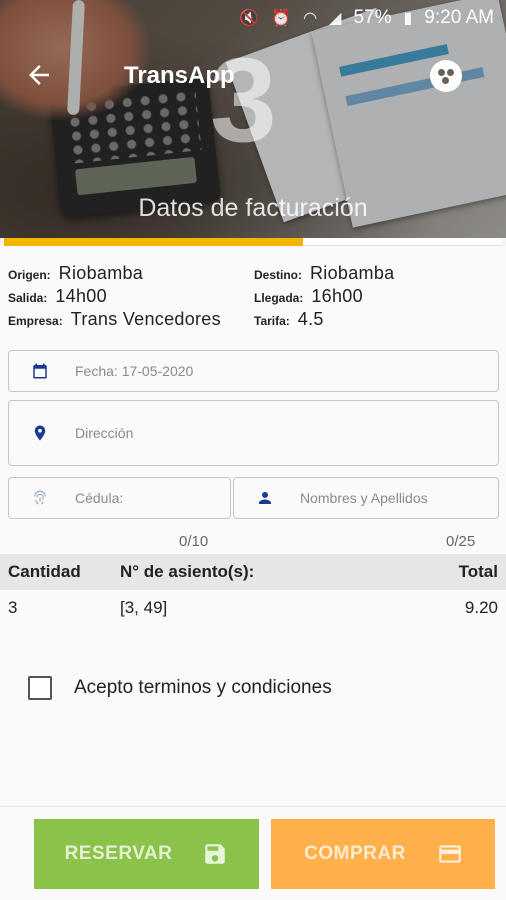 Image resolution: width=506 pixels, height=900 pixels. I want to click on summary-table-header: Cantidad N° de asiento(s): Total, so click(253, 572).